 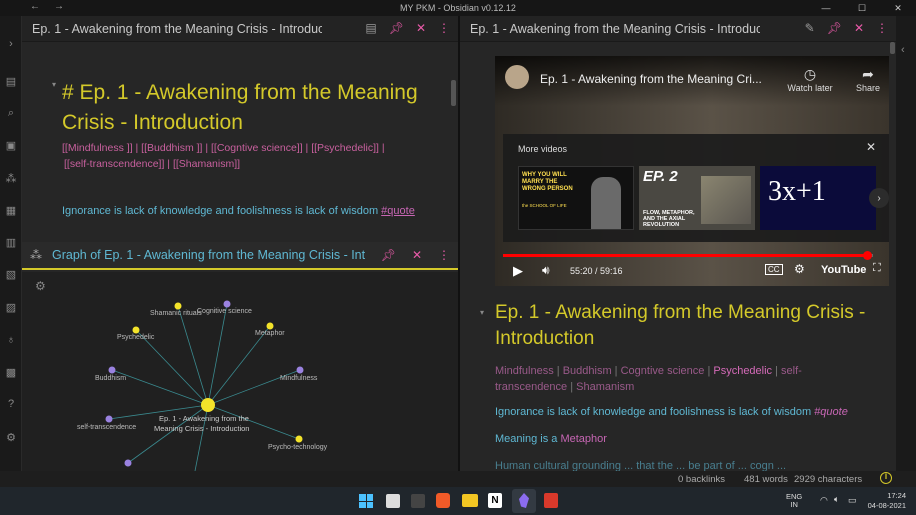 I want to click on quick-switcher-icon: ▣, so click(x=11, y=145).